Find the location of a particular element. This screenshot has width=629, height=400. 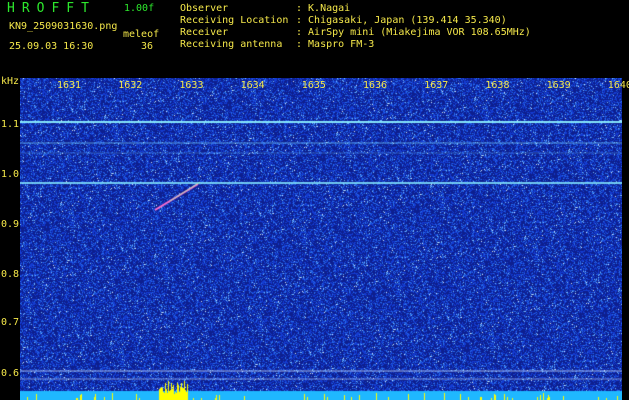

x-tick-label: 1640 is located at coordinates (618, 85).